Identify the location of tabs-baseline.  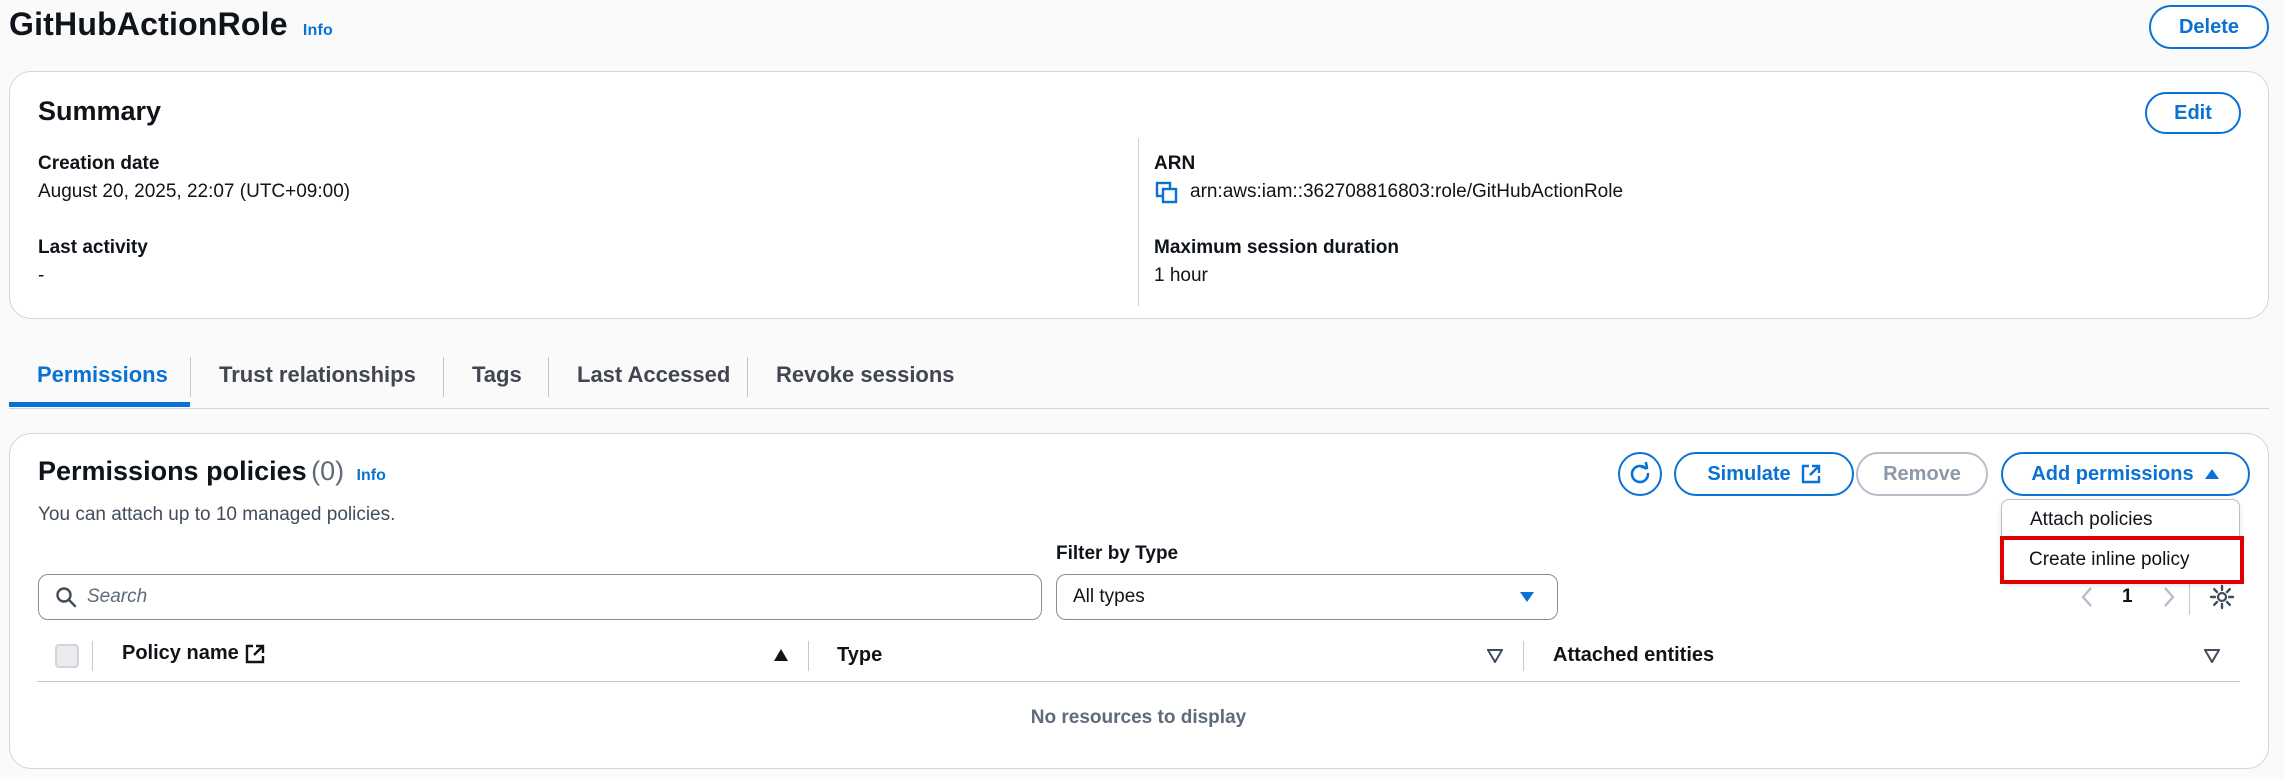
(1139, 408).